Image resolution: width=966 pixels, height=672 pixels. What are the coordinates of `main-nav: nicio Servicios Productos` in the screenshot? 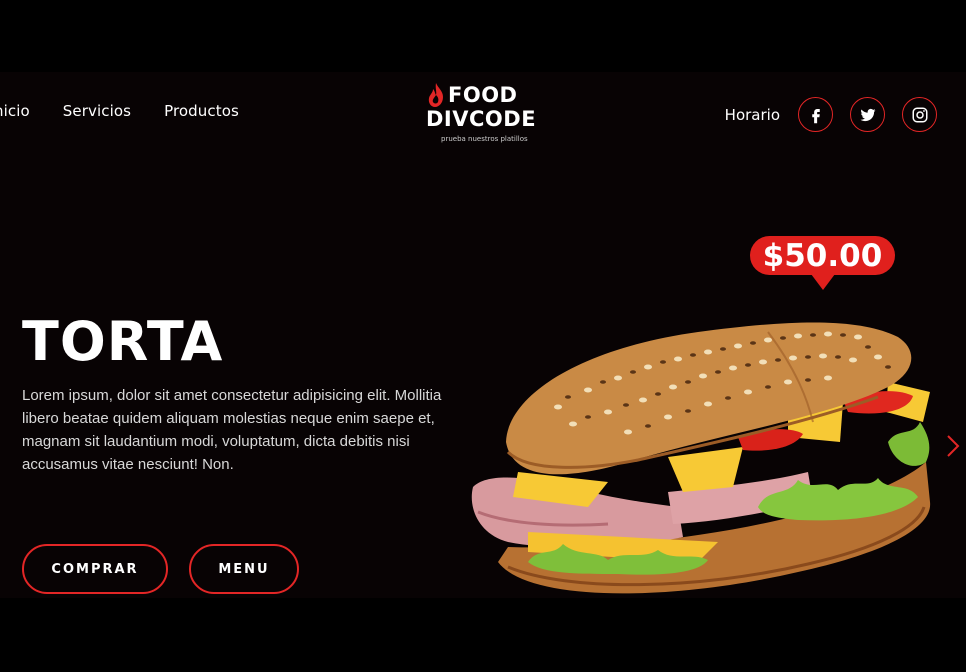 It's located at (119, 111).